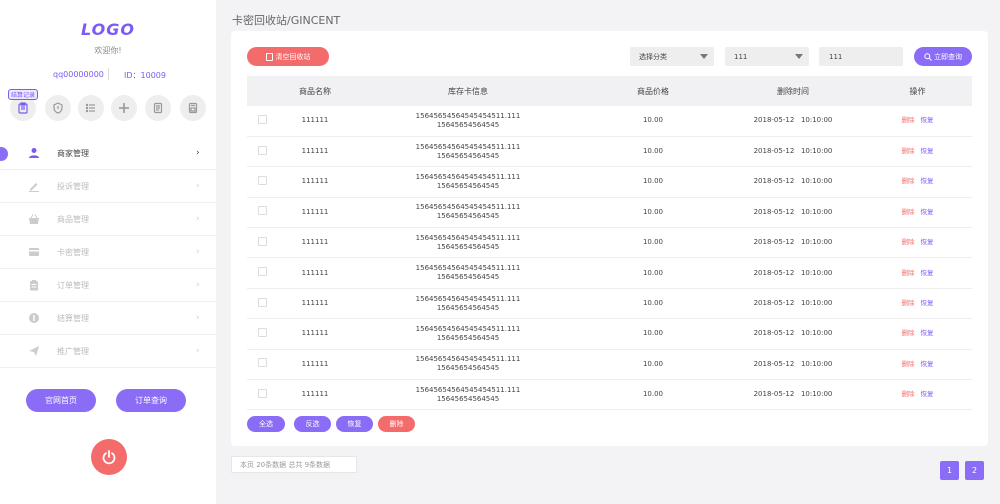  I want to click on sidebar-item-product: 商品管理 ›, so click(108, 219).